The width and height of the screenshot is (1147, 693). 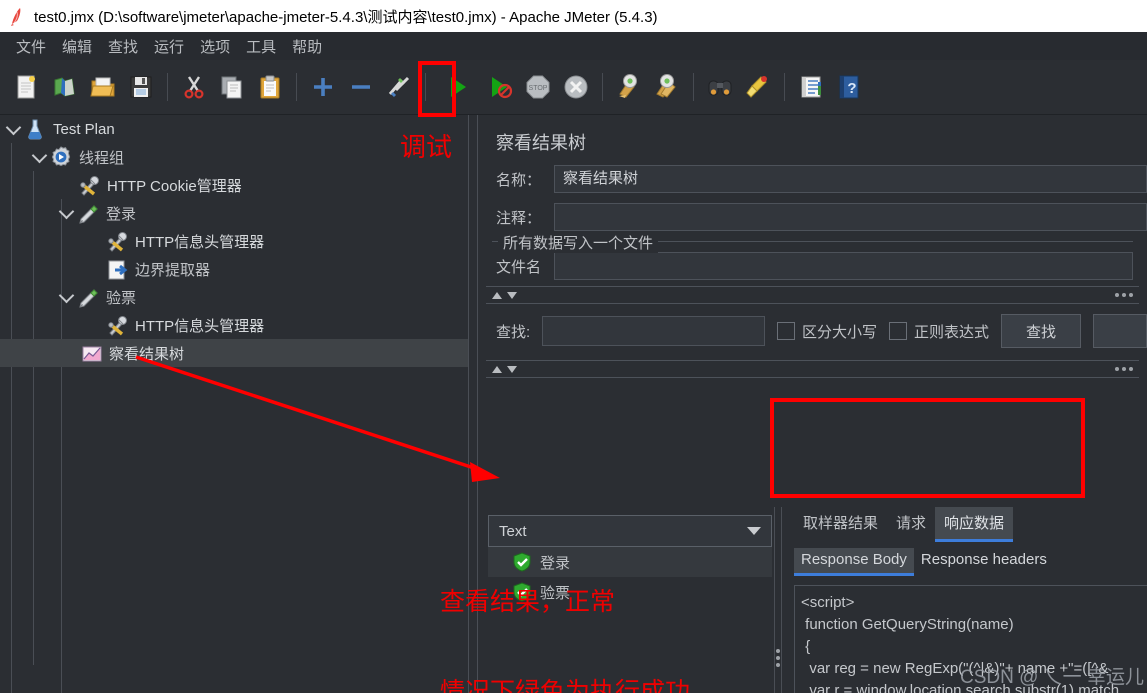 I want to click on annotation-result-note: 查看结果，正常 情况下绿色为执行成功 红色为执行失败, so click(x=565, y=610).